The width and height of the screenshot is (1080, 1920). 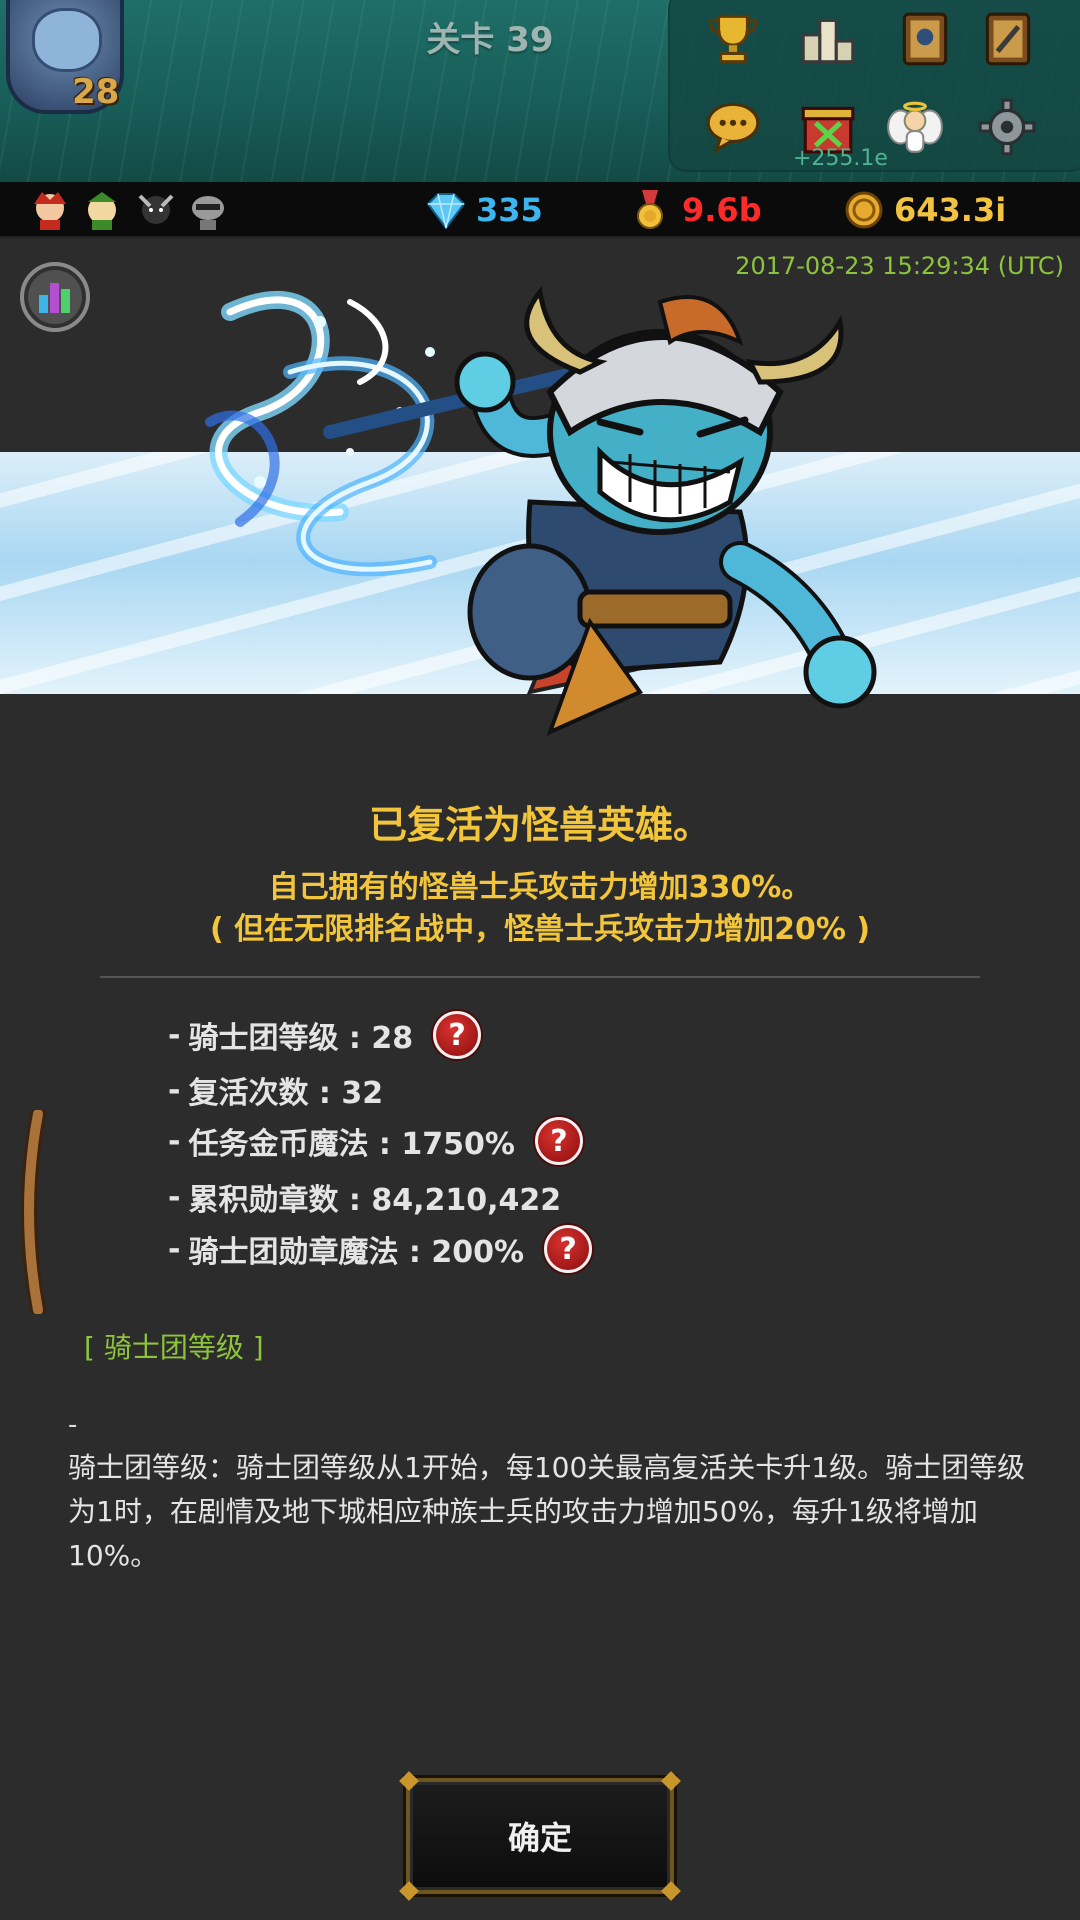 What do you see at coordinates (286, 1093) in the screenshot?
I see `stat-label: 复活次数 : 32` at bounding box center [286, 1093].